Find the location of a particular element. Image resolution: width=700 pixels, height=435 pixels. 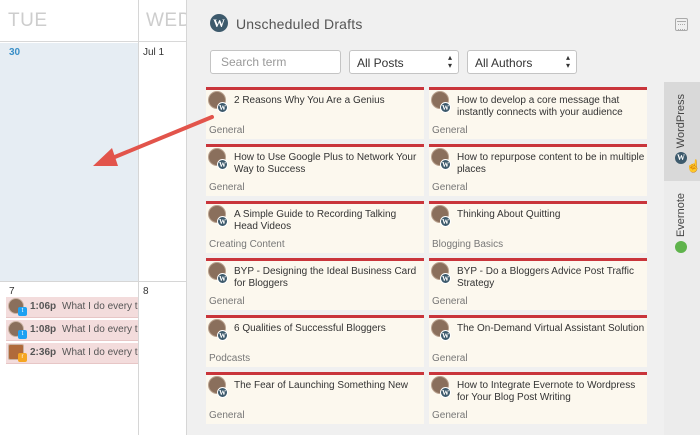

source-tabs: WordPress W ☝ Evernote is located at coordinates (682, 258).